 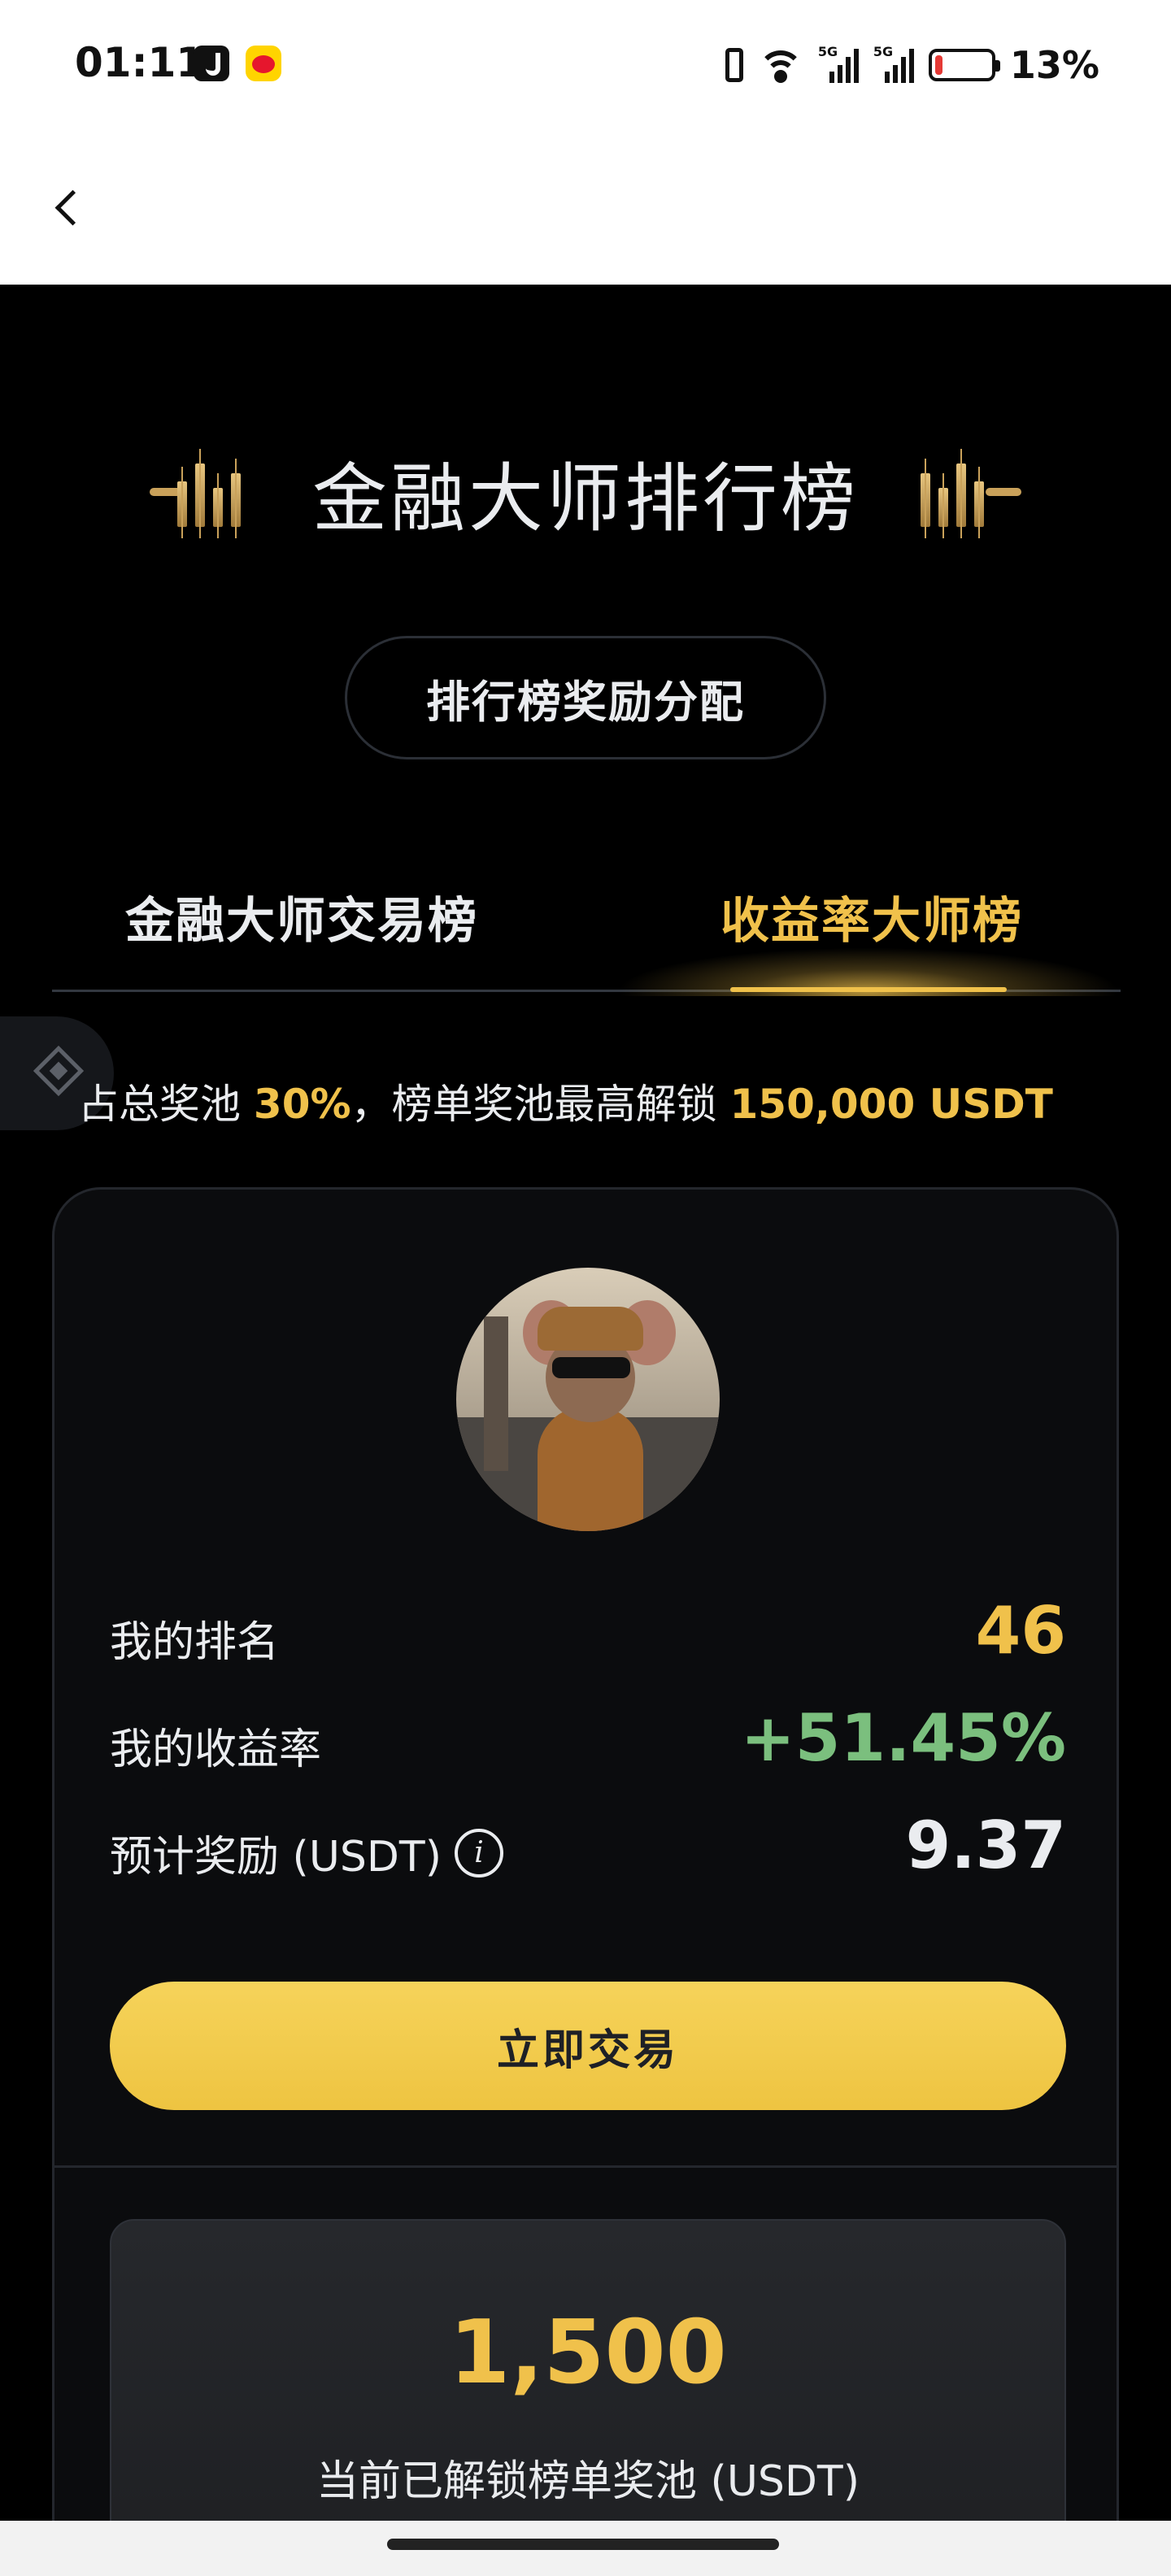 I want to click on candlestick-decoration-left-icon, so click(x=202, y=493).